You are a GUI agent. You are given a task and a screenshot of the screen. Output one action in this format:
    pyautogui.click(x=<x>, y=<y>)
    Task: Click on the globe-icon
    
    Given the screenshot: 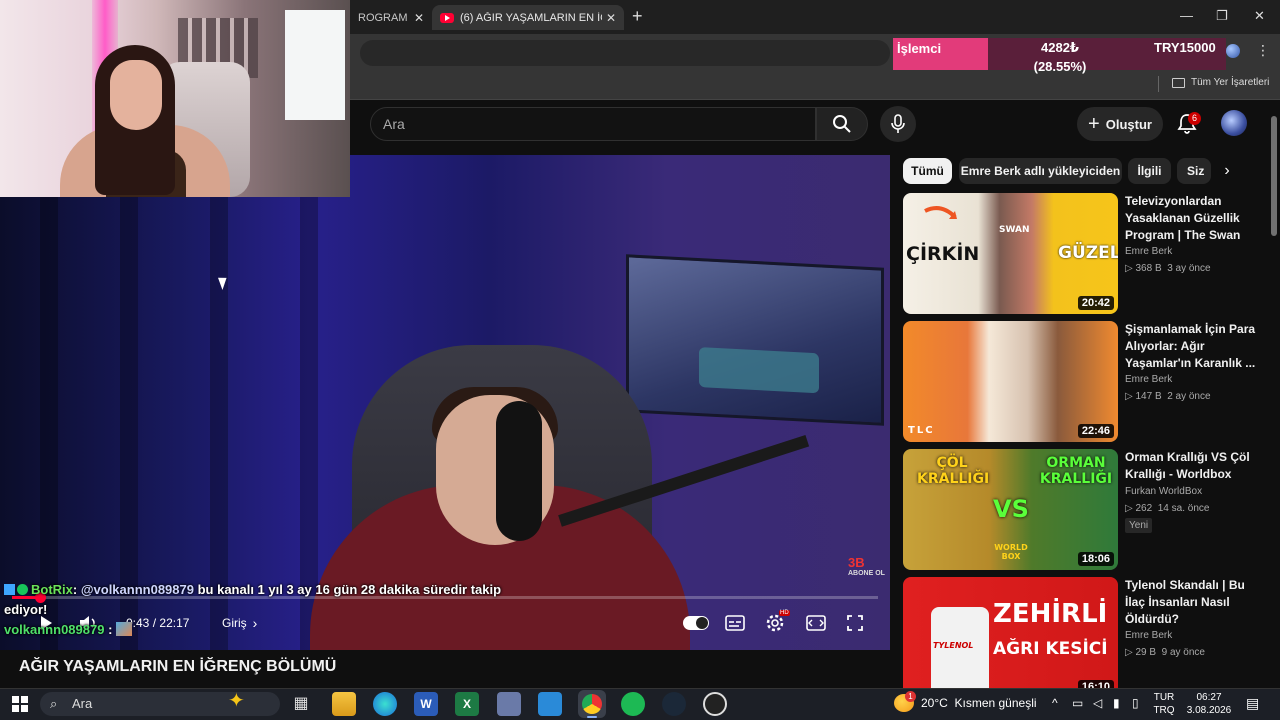 What is the action you would take?
    pyautogui.click(x=1233, y=51)
    